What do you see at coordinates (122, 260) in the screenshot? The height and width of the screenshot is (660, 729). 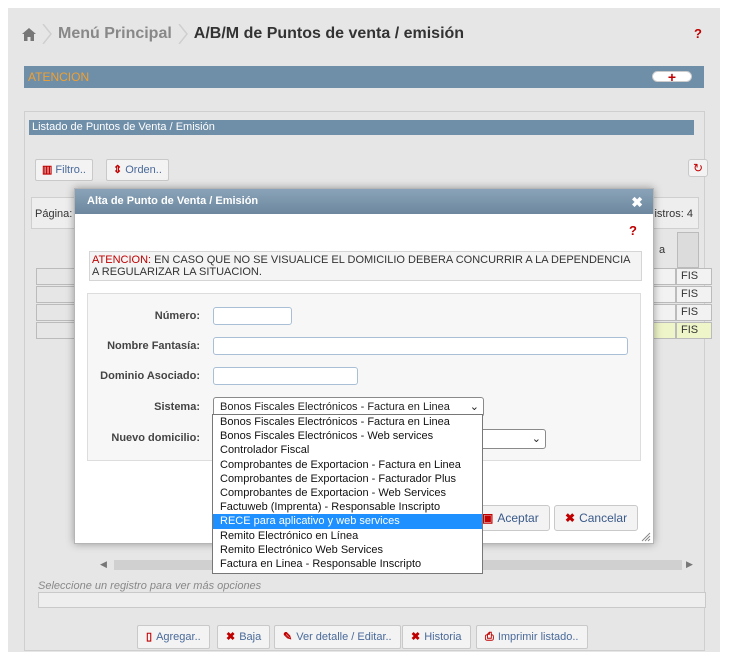 I see `warning-prefix: ATENCION:` at bounding box center [122, 260].